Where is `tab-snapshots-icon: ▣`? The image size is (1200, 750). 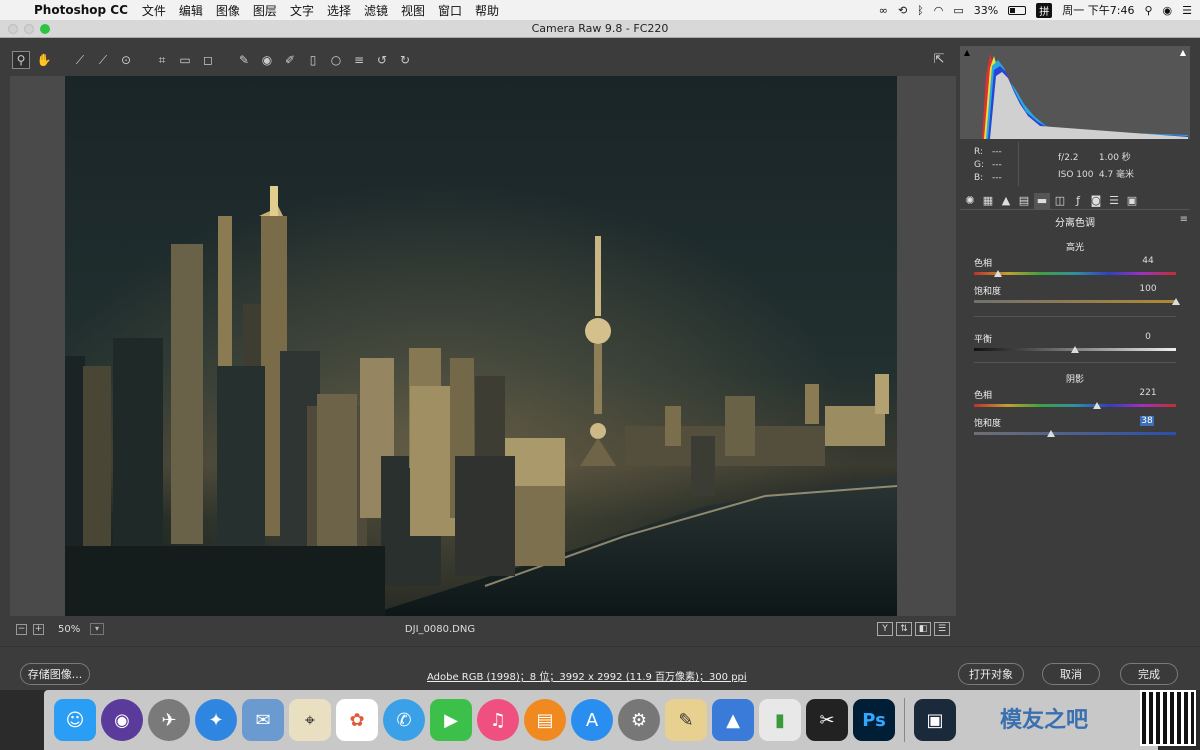 tab-snapshots-icon: ▣ is located at coordinates (1132, 201).